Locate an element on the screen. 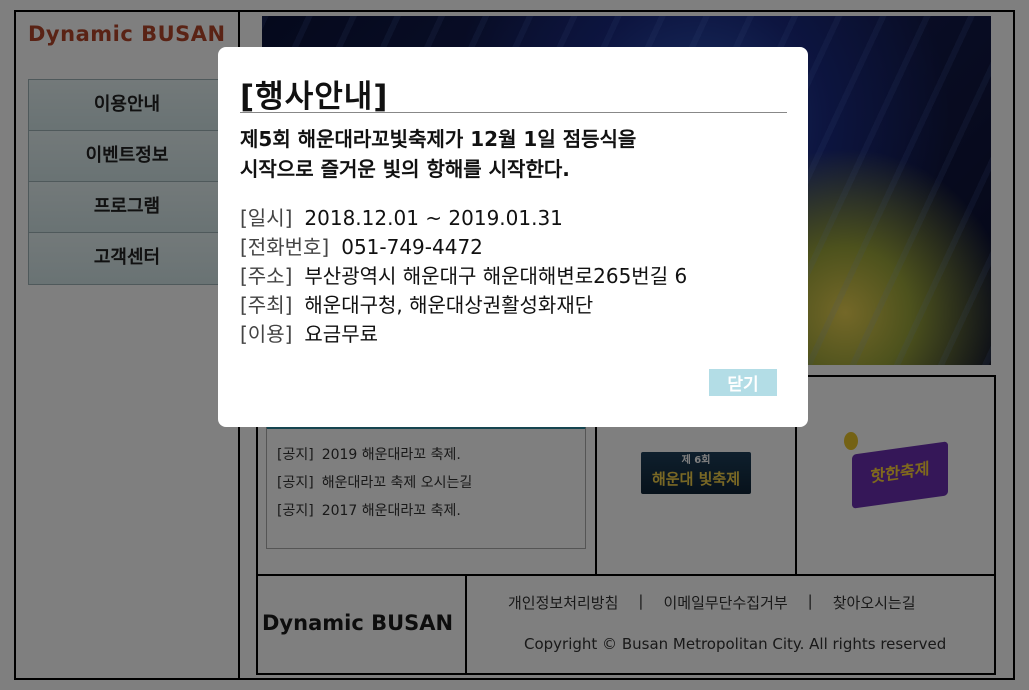 The width and height of the screenshot is (1029, 690). info-label: [이용] is located at coordinates (266, 334).